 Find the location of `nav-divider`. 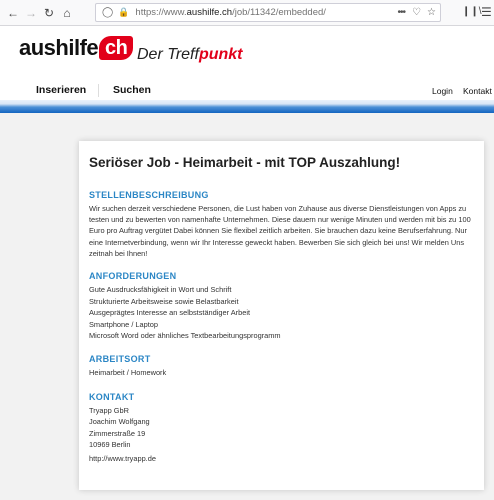

nav-divider is located at coordinates (98, 90).